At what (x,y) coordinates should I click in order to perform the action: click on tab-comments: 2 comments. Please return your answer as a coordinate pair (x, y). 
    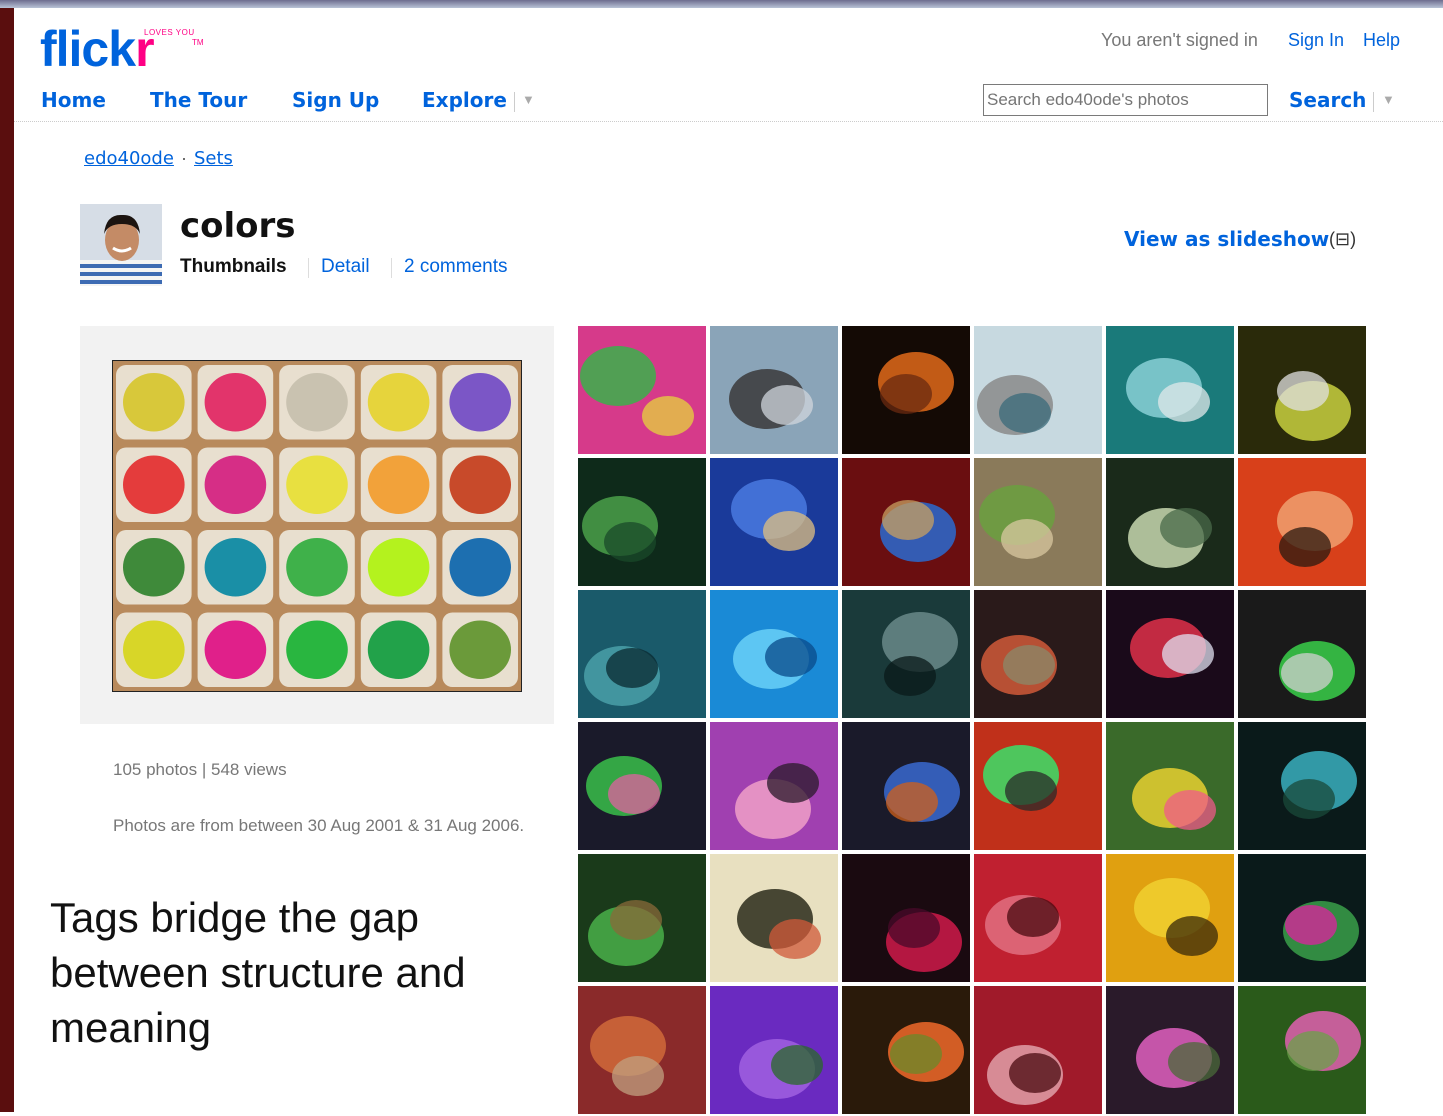
    Looking at the image, I should click on (455, 267).